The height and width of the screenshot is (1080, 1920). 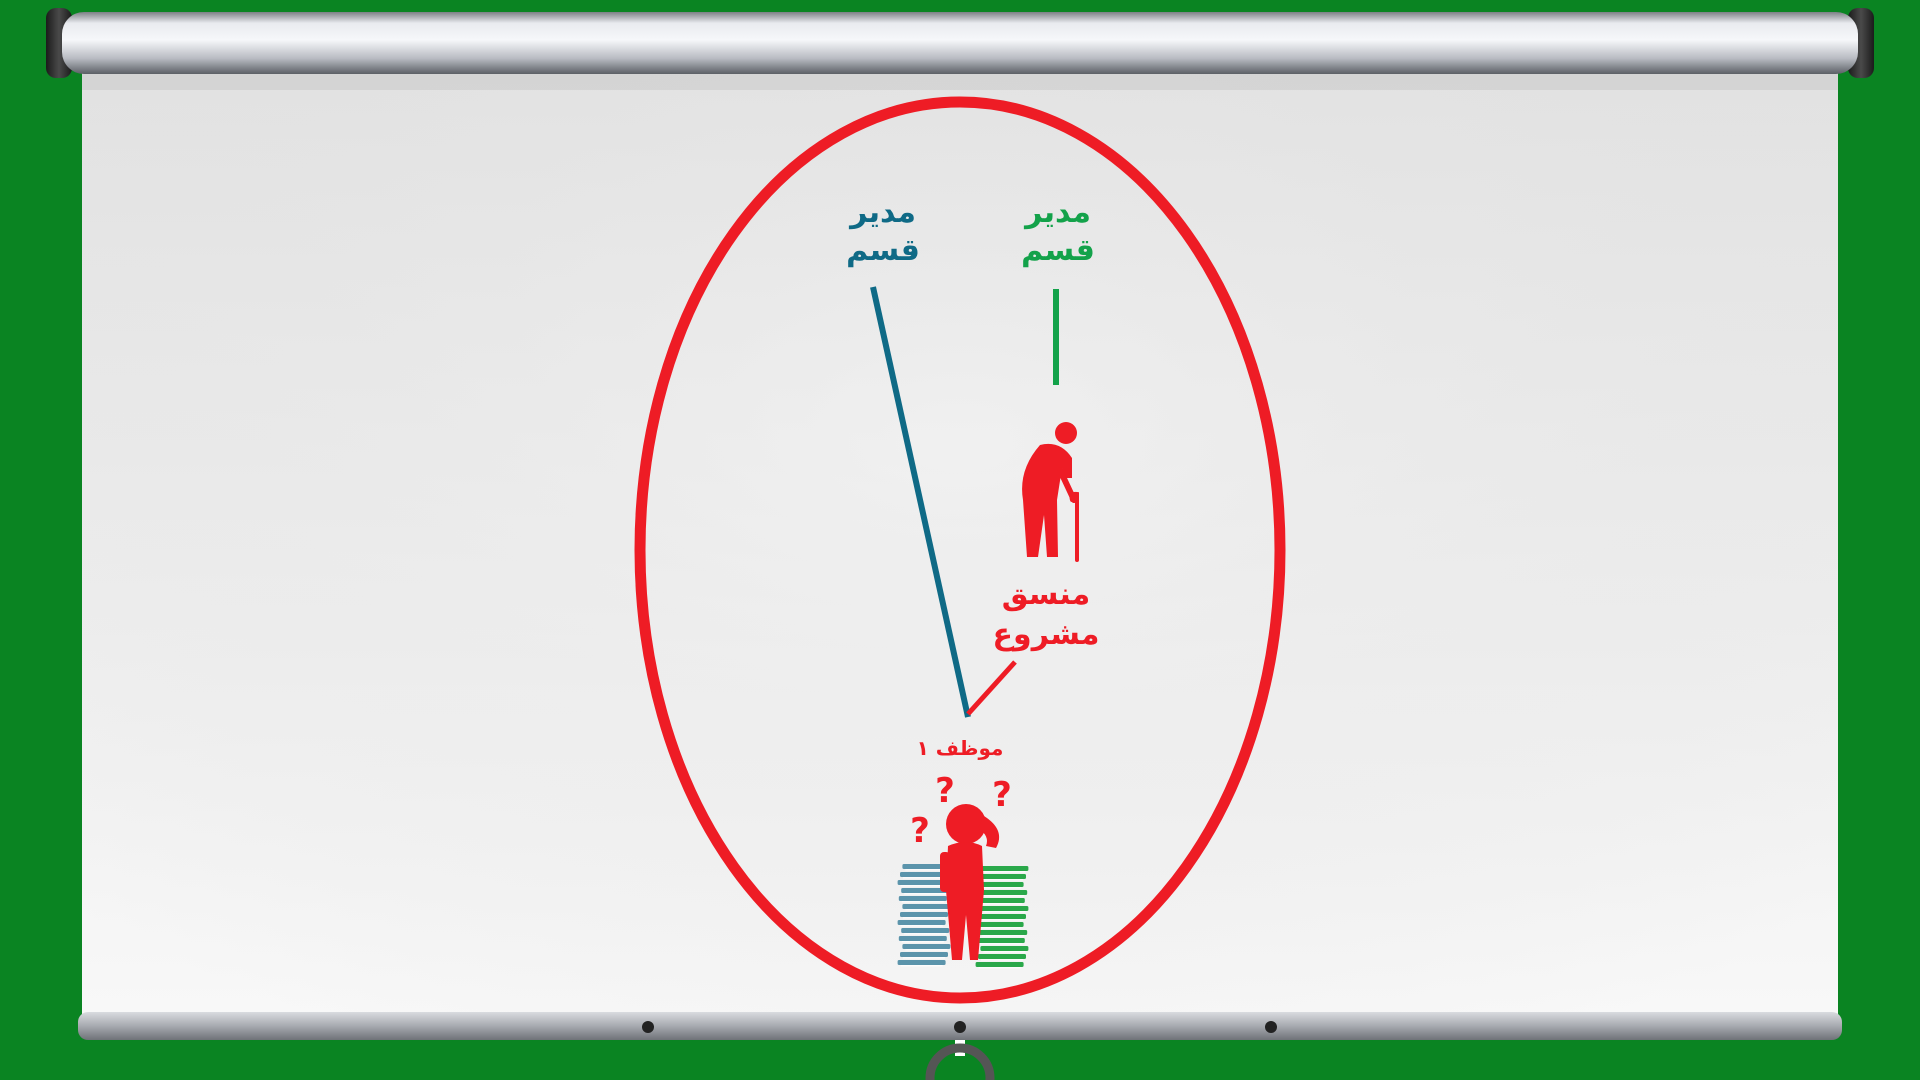 What do you see at coordinates (920, 831) in the screenshot?
I see `question-mark-1: ?` at bounding box center [920, 831].